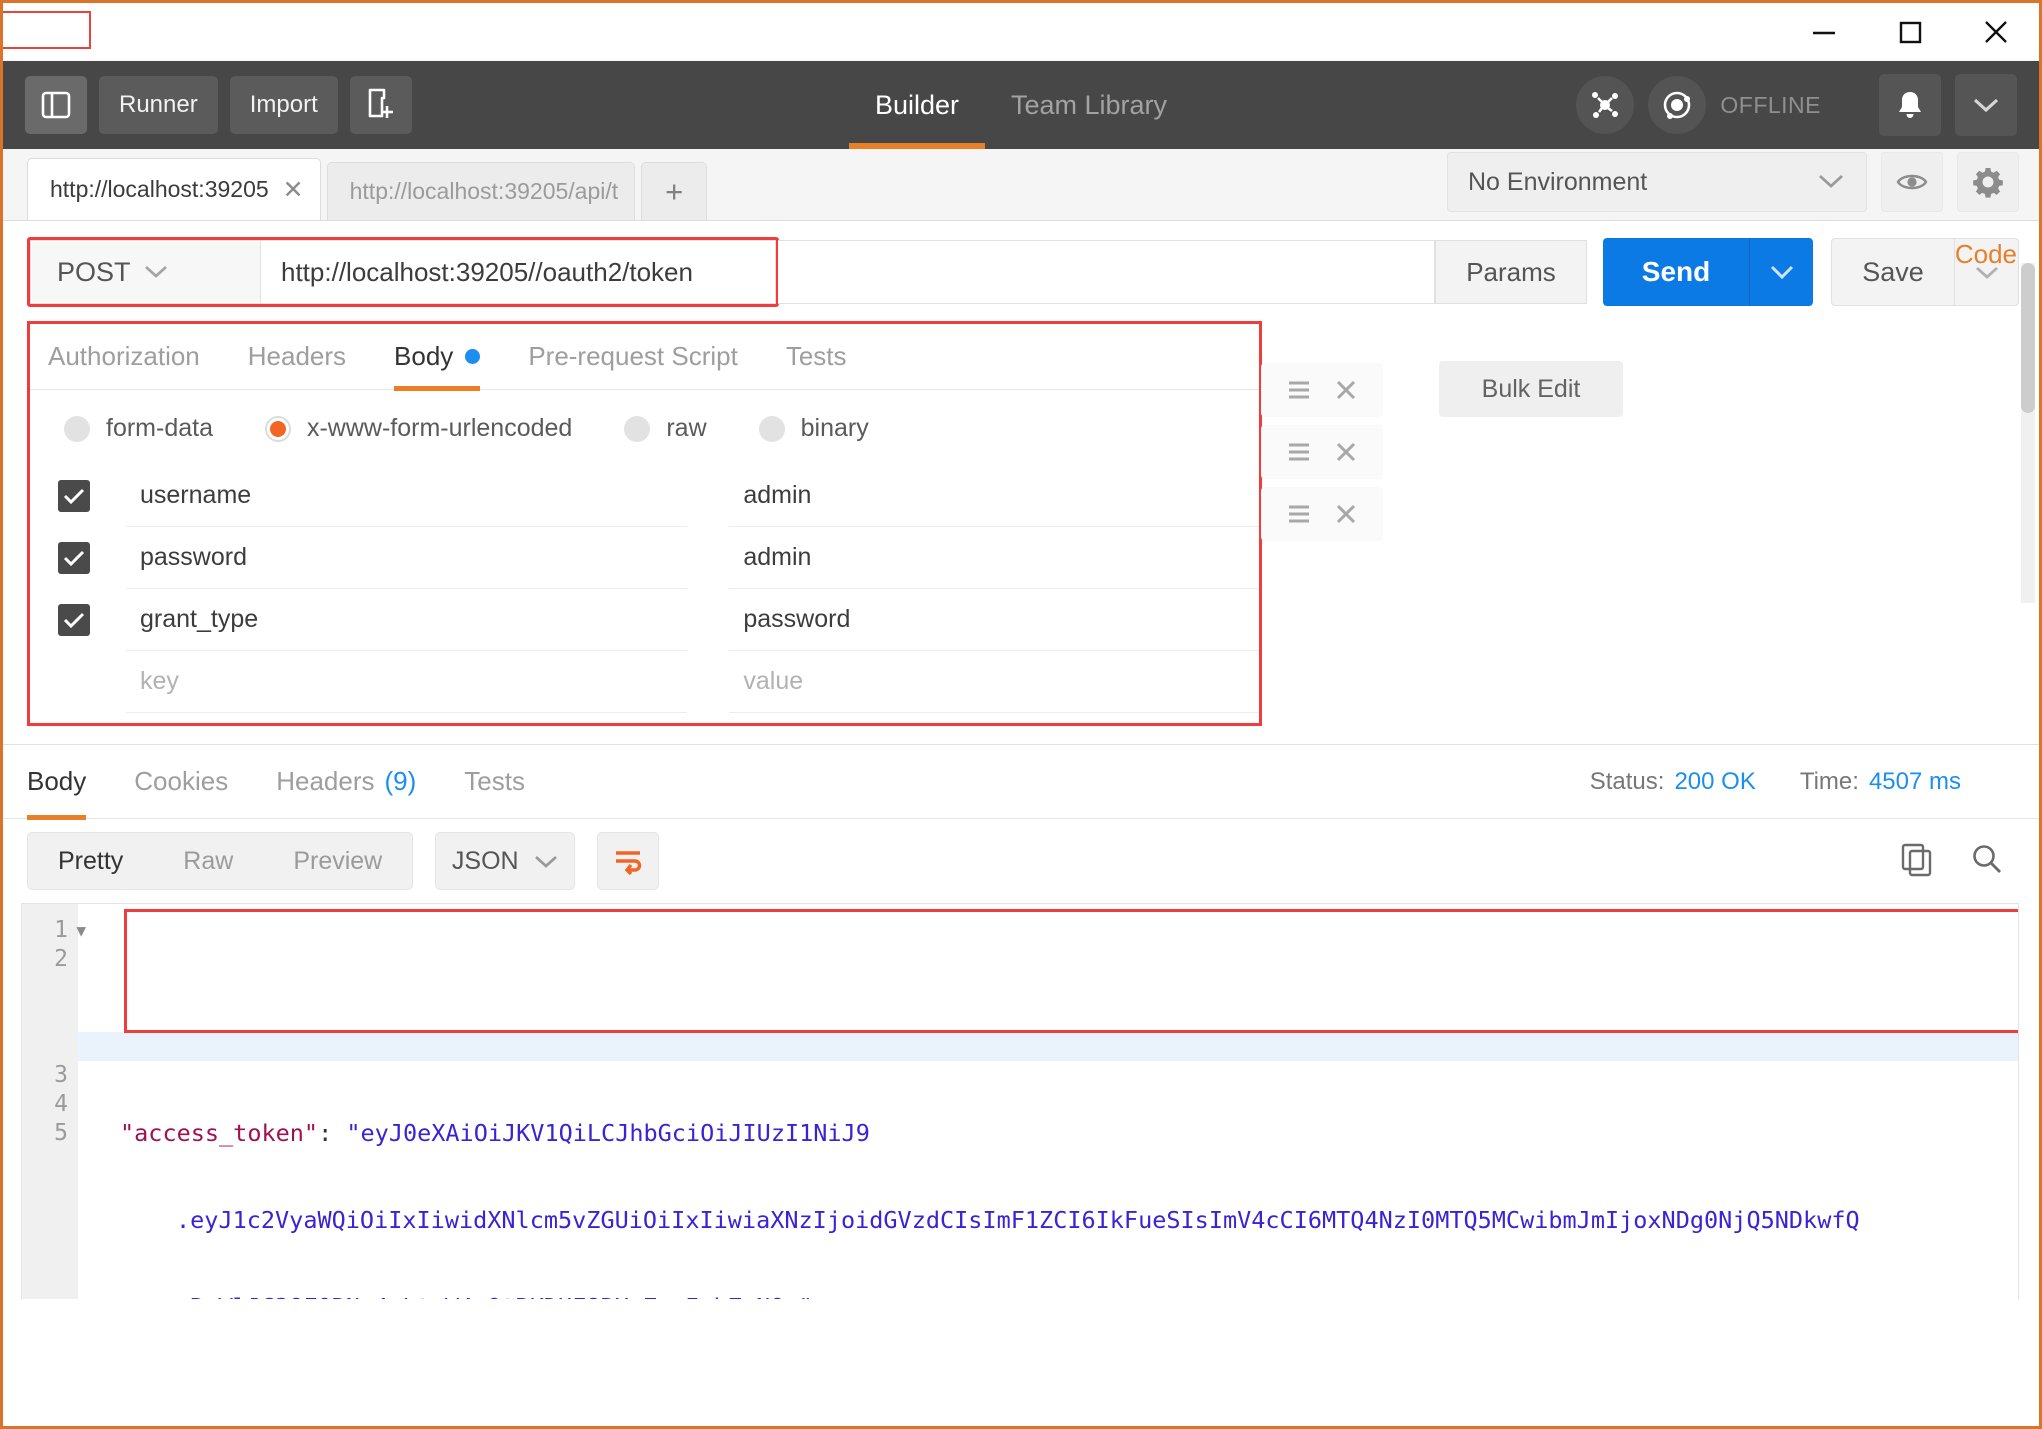 This screenshot has width=2042, height=1429. What do you see at coordinates (61, 959) in the screenshot?
I see `line-number: 2` at bounding box center [61, 959].